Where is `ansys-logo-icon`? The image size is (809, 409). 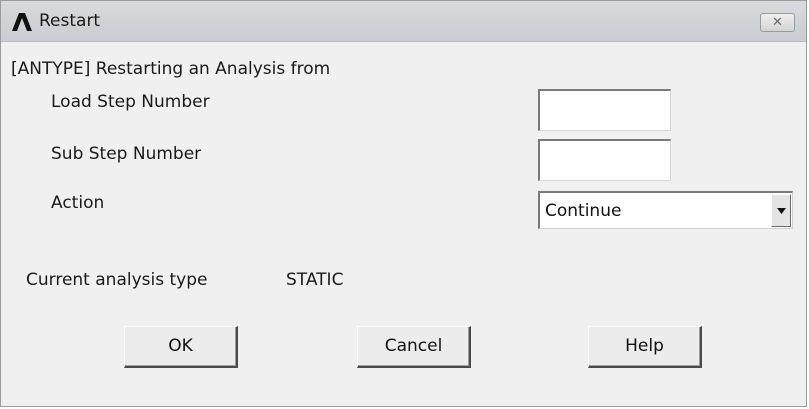 ansys-logo-icon is located at coordinates (22, 22).